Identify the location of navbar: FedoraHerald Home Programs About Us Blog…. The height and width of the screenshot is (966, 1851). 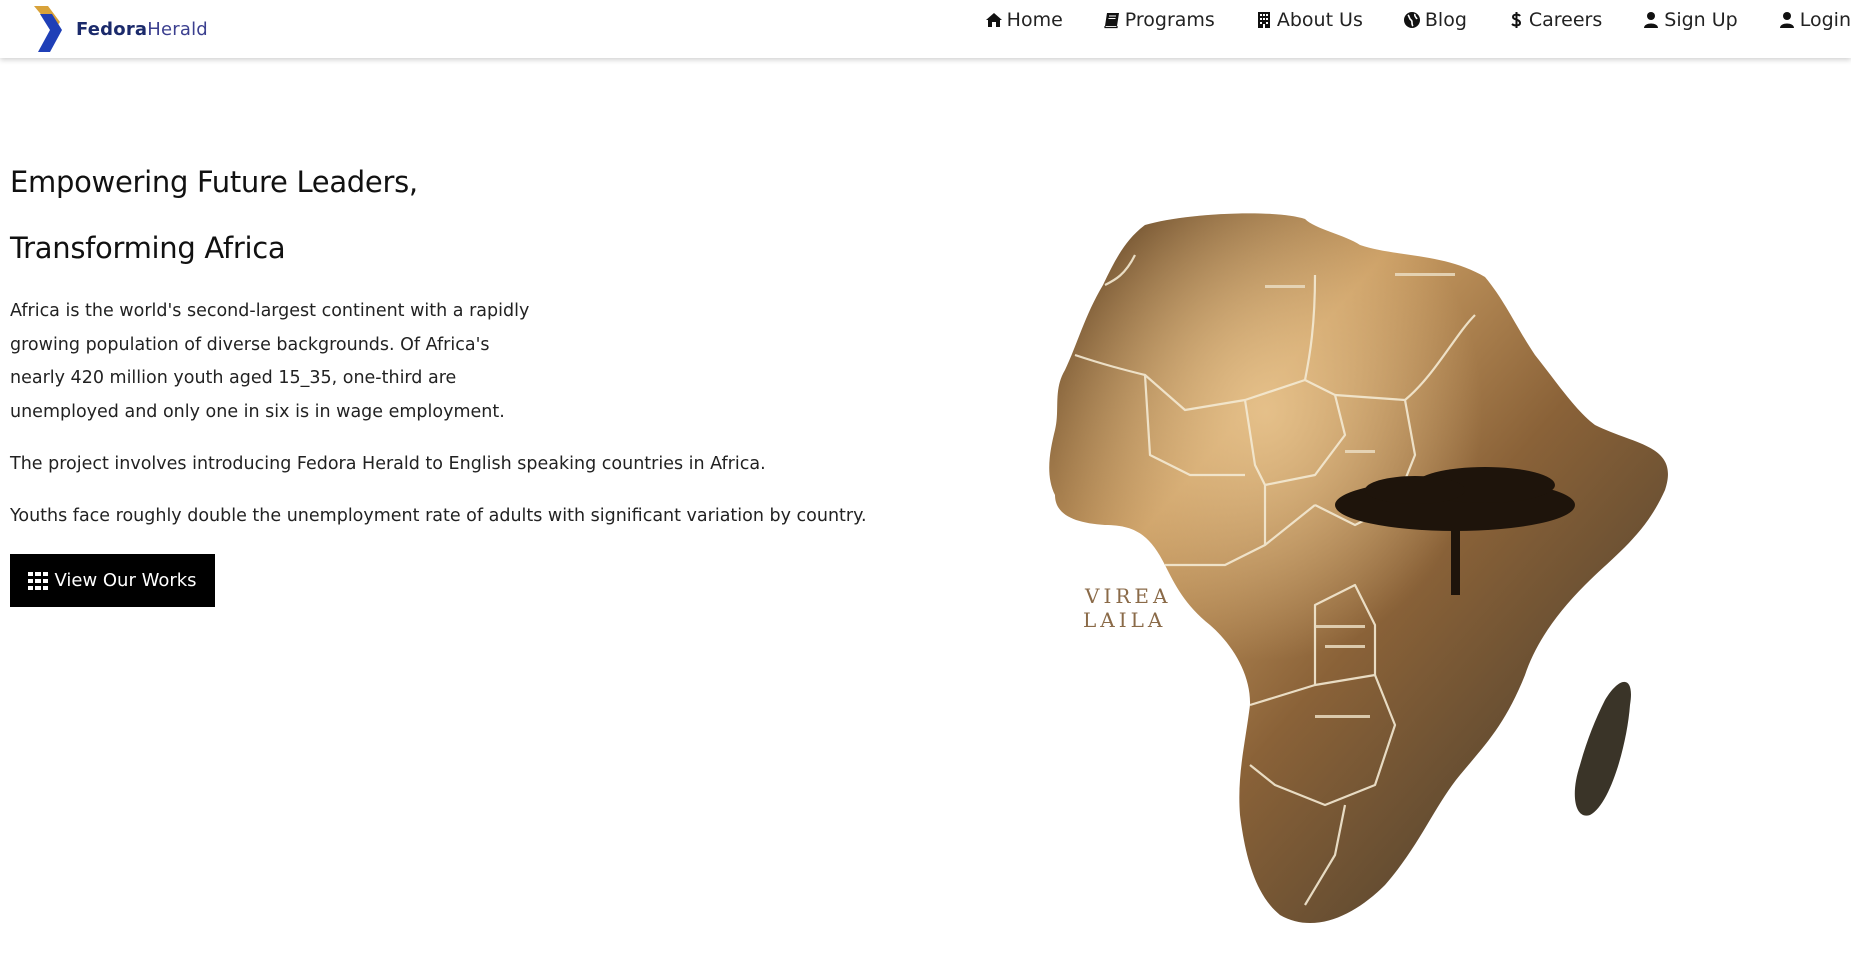
(925, 29).